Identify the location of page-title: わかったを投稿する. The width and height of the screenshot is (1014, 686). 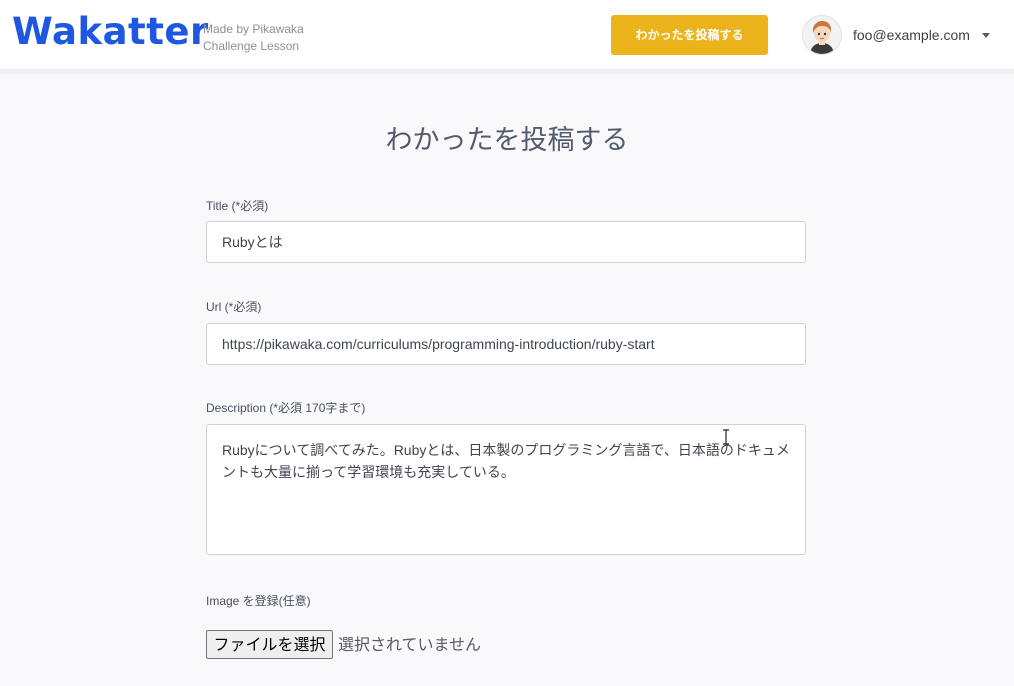
(507, 140).